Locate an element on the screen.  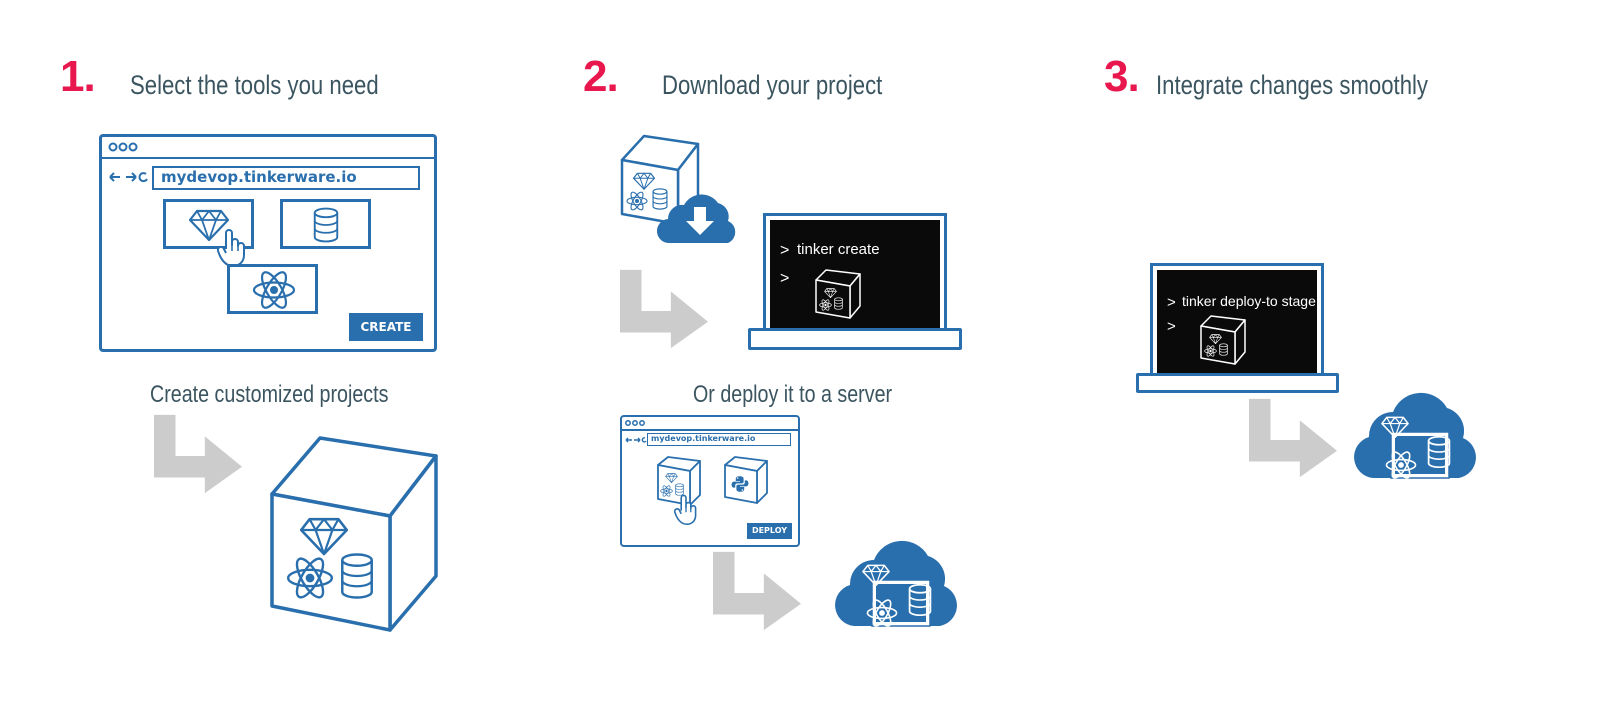
browser-window-step2: mydevop.tinkerware.io DEPLOY is located at coordinates (710, 481).